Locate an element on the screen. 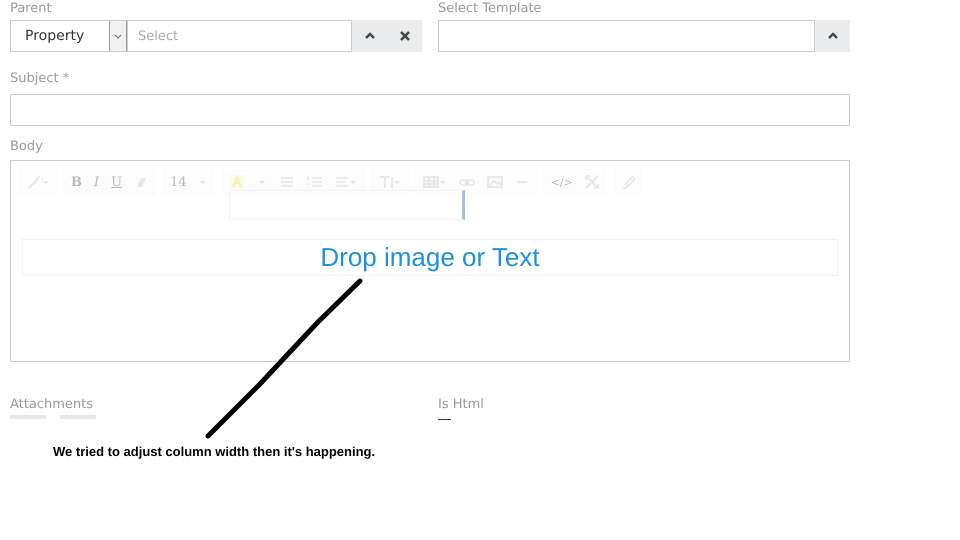  text-input is located at coordinates (347, 205).